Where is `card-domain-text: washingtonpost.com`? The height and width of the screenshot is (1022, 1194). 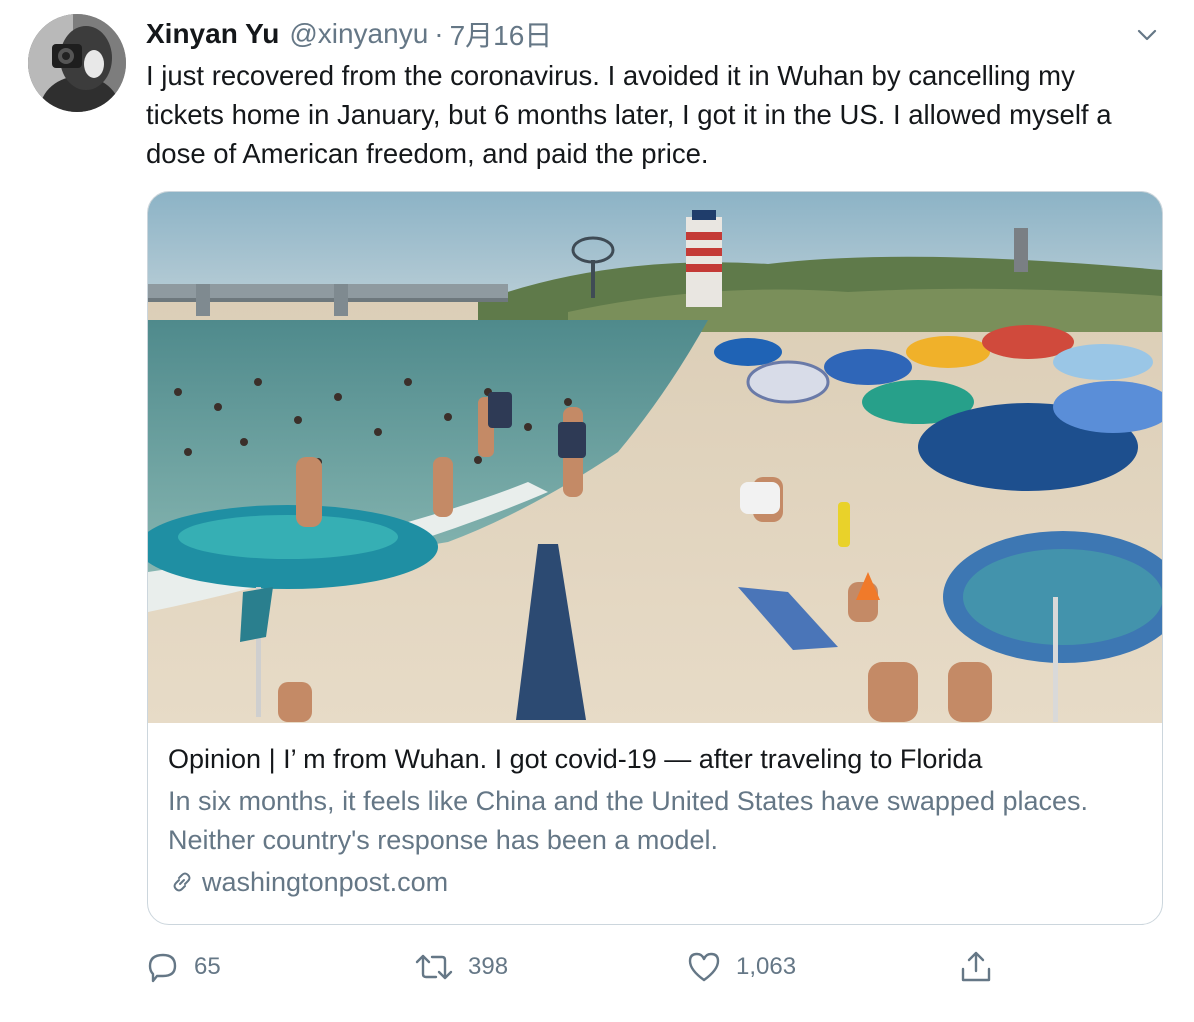 card-domain-text: washingtonpost.com is located at coordinates (325, 882).